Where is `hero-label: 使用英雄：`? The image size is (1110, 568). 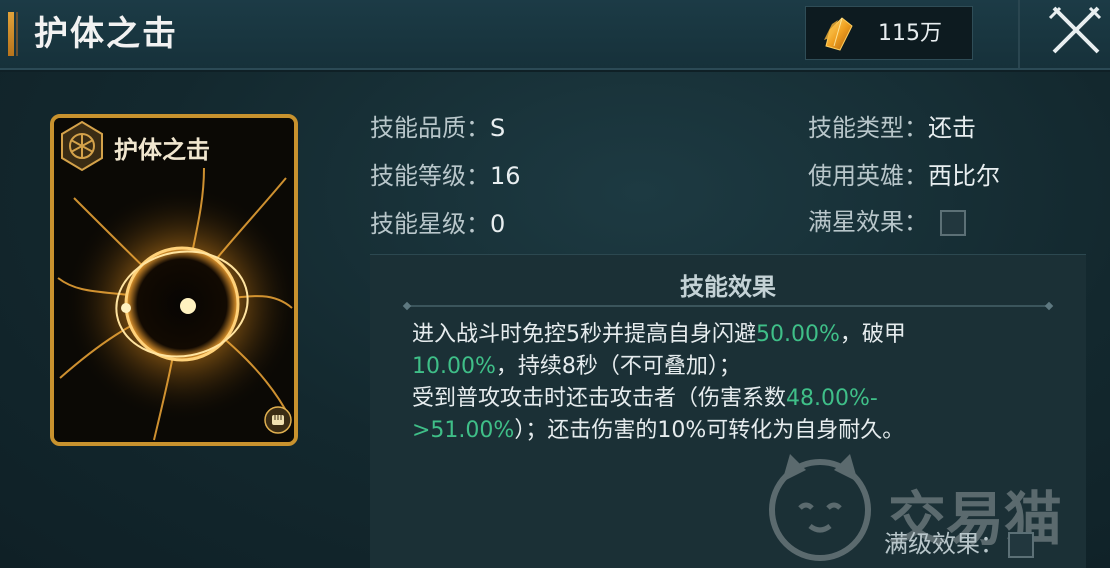
hero-label: 使用英雄： is located at coordinates (868, 176).